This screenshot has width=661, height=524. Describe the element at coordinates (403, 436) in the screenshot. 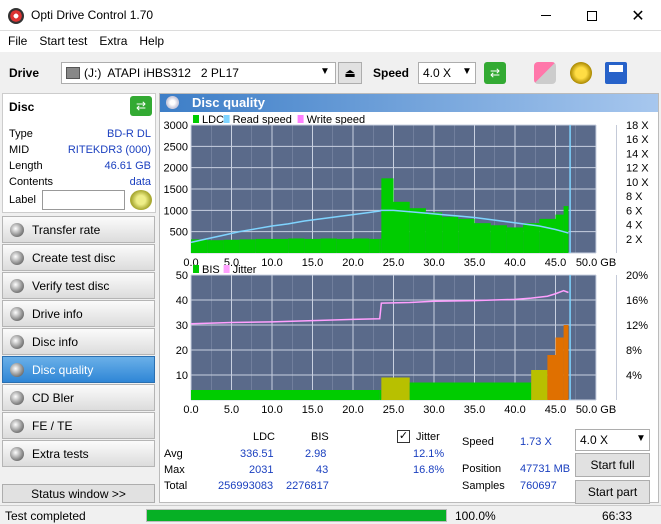

I see `jitter-checkbox: ✓` at that location.